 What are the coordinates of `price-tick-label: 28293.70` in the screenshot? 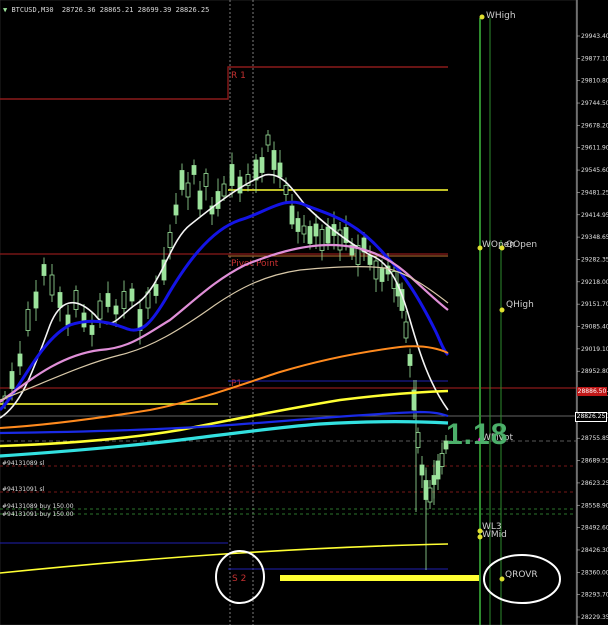 It's located at (594, 595).